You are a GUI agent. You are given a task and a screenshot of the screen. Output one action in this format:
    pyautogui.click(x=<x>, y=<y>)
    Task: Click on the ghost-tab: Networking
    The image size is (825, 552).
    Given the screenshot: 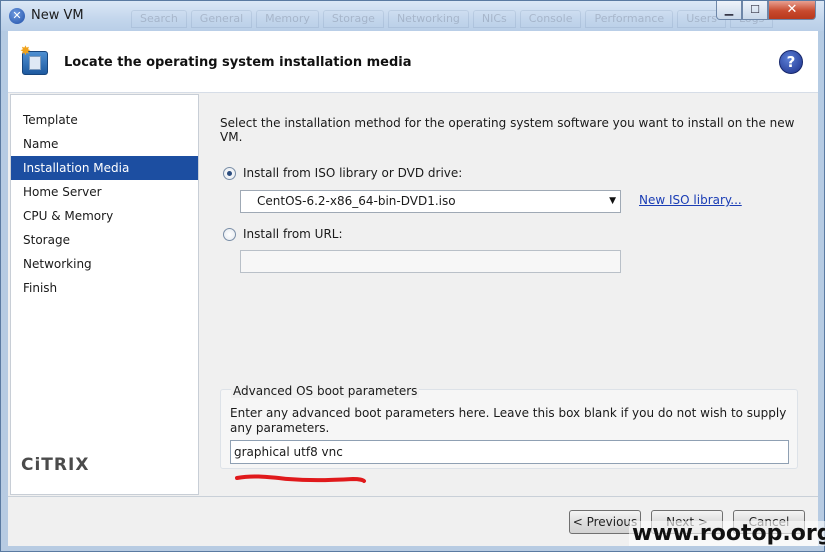 What is the action you would take?
    pyautogui.click(x=428, y=19)
    